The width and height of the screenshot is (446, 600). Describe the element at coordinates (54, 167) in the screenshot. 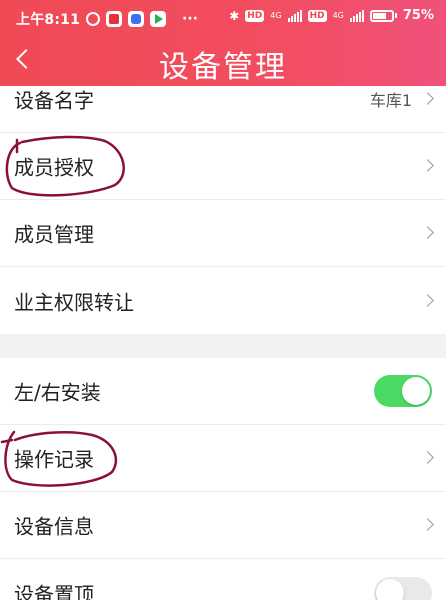

I see `row-label: 成员授权` at that location.